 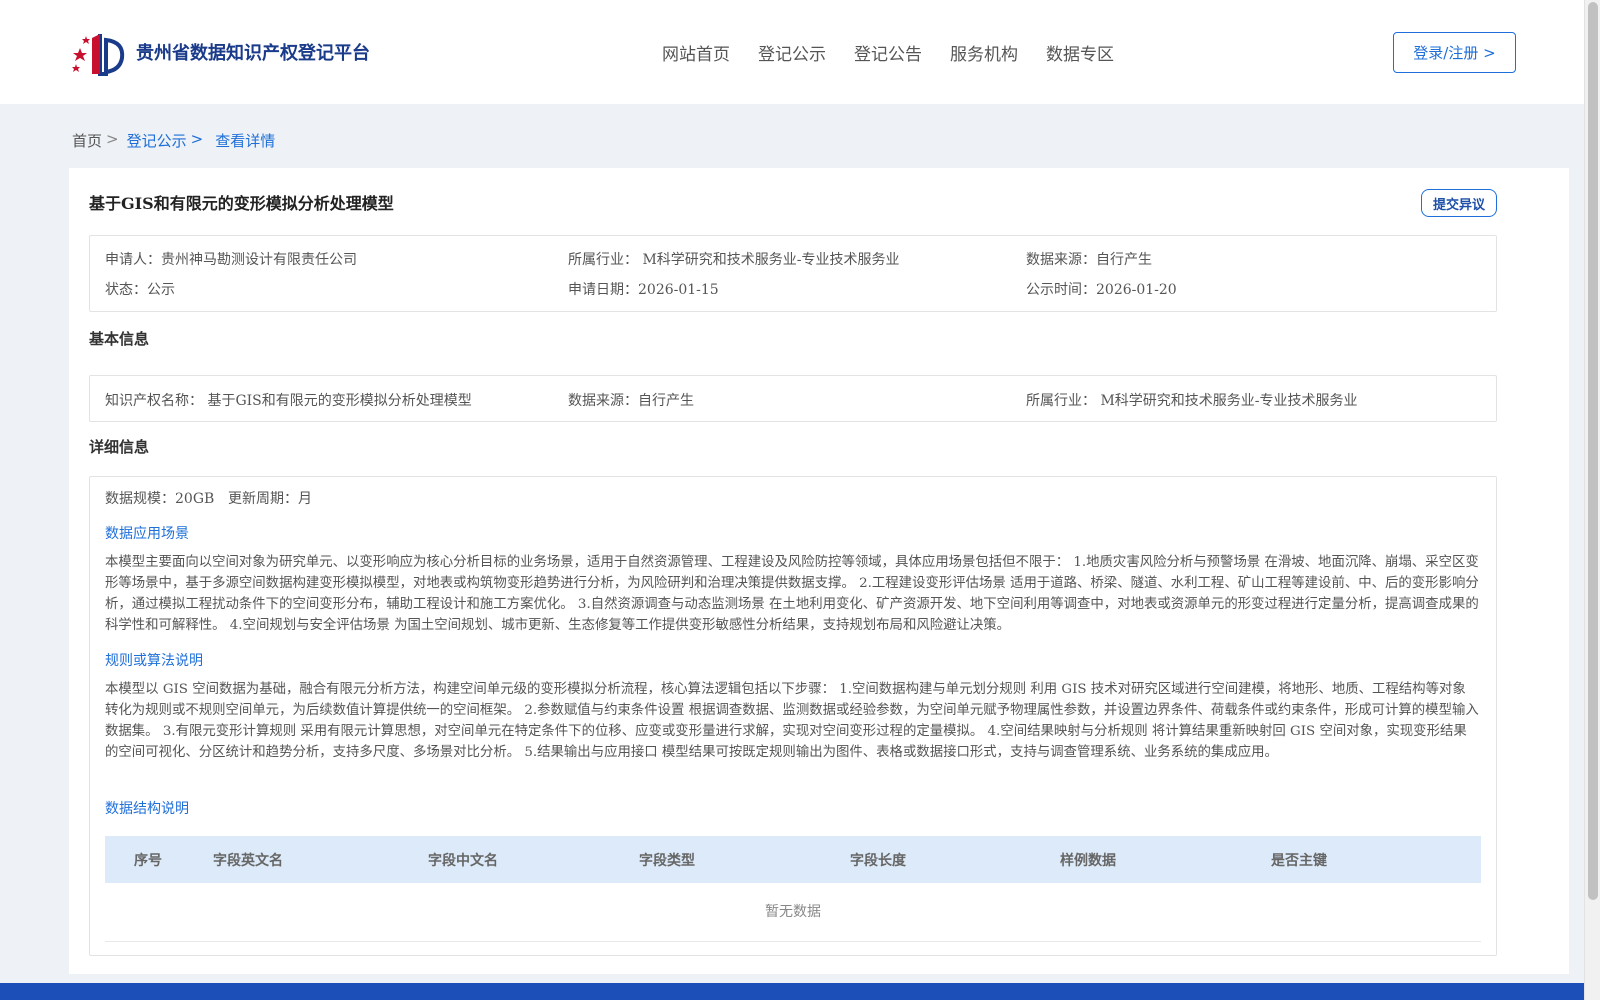 I want to click on breadcrumb-registration-notice: 登记公示, so click(x=157, y=140).